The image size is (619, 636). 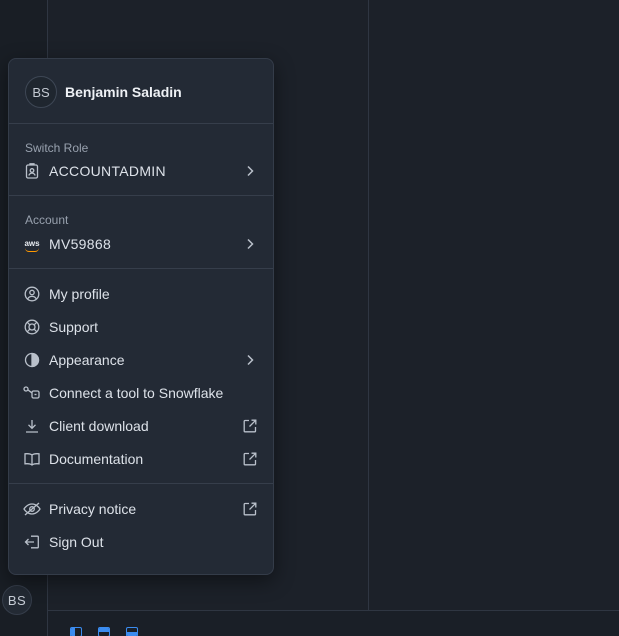 What do you see at coordinates (132, 631) in the screenshot?
I see `layout-bottom-panel-icon` at bounding box center [132, 631].